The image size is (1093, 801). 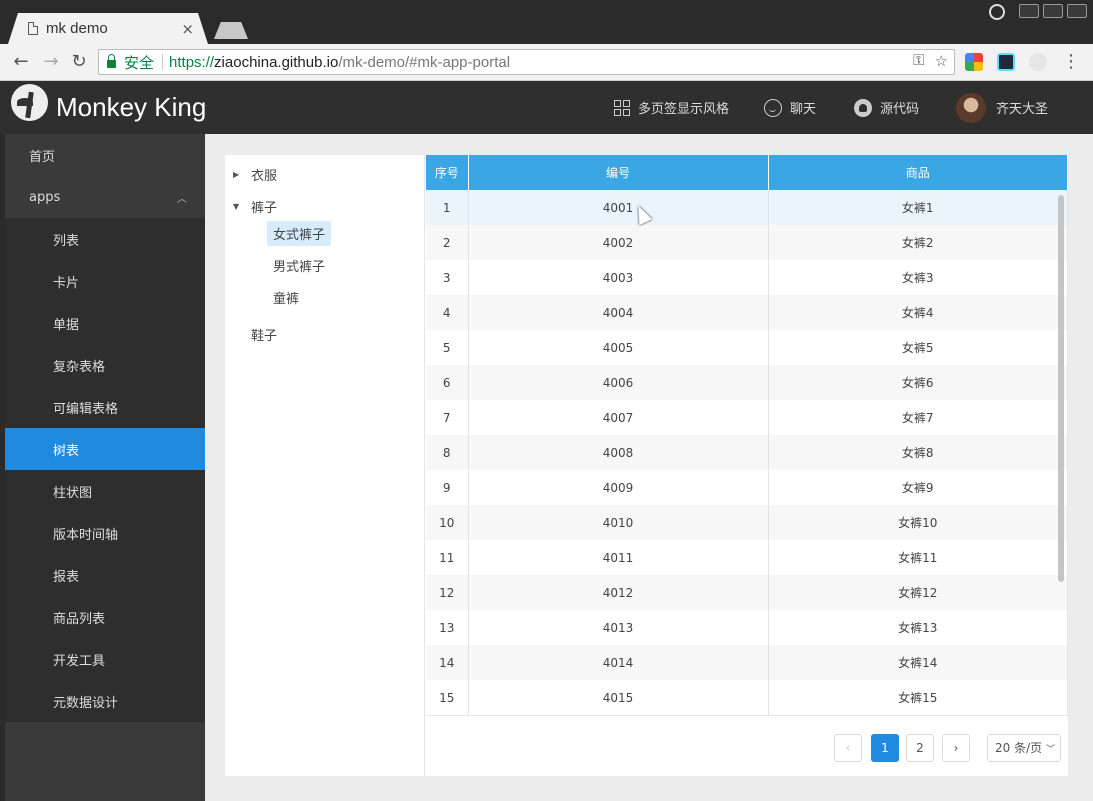 What do you see at coordinates (918, 61) in the screenshot?
I see `key-icon: ⚿` at bounding box center [918, 61].